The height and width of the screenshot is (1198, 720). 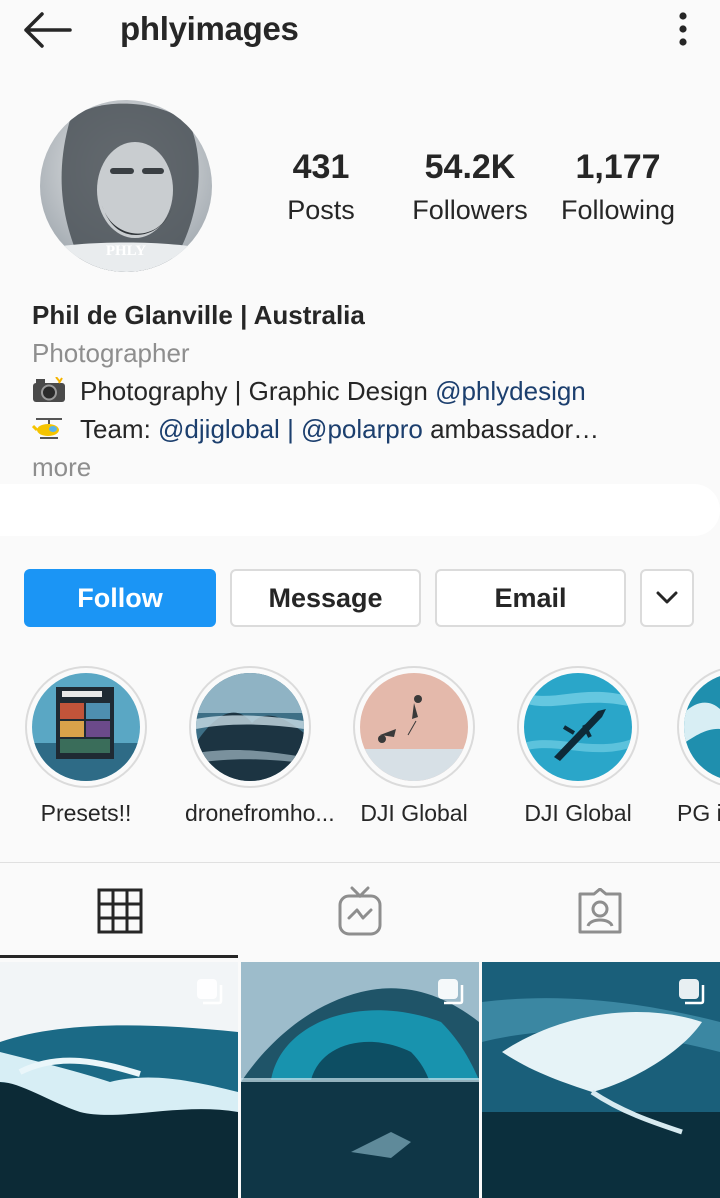 What do you see at coordinates (47, 428) in the screenshot?
I see `helicopter-icon` at bounding box center [47, 428].